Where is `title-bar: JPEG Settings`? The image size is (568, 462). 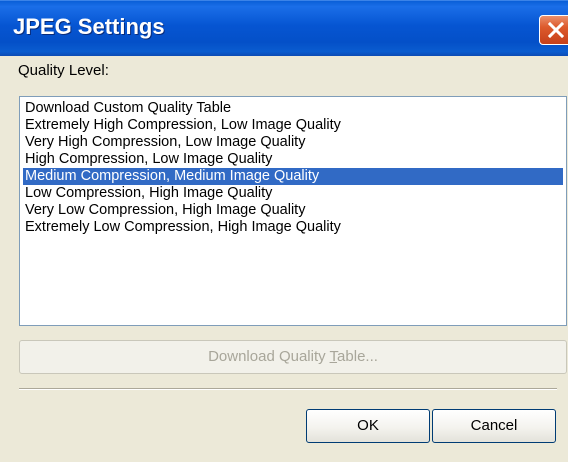
title-bar: JPEG Settings is located at coordinates (284, 28).